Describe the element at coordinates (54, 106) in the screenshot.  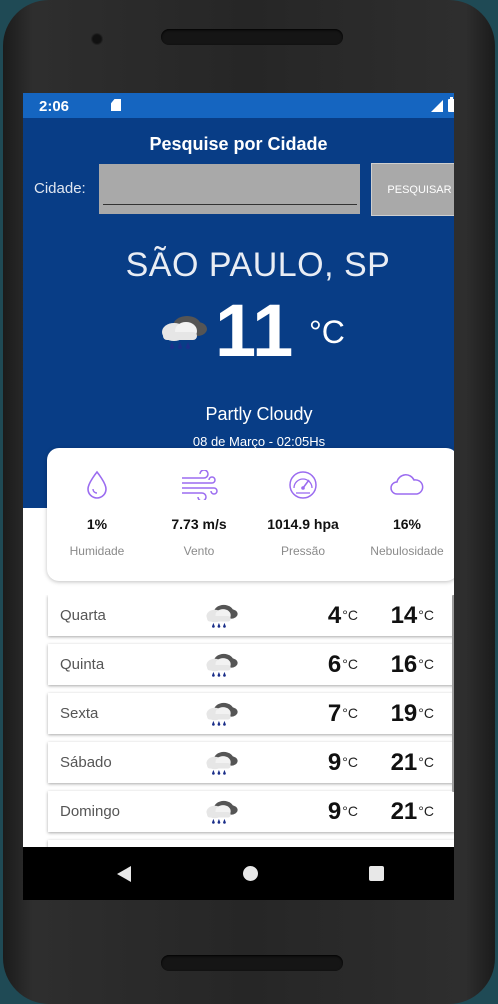
I see `status-time: 2:06` at that location.